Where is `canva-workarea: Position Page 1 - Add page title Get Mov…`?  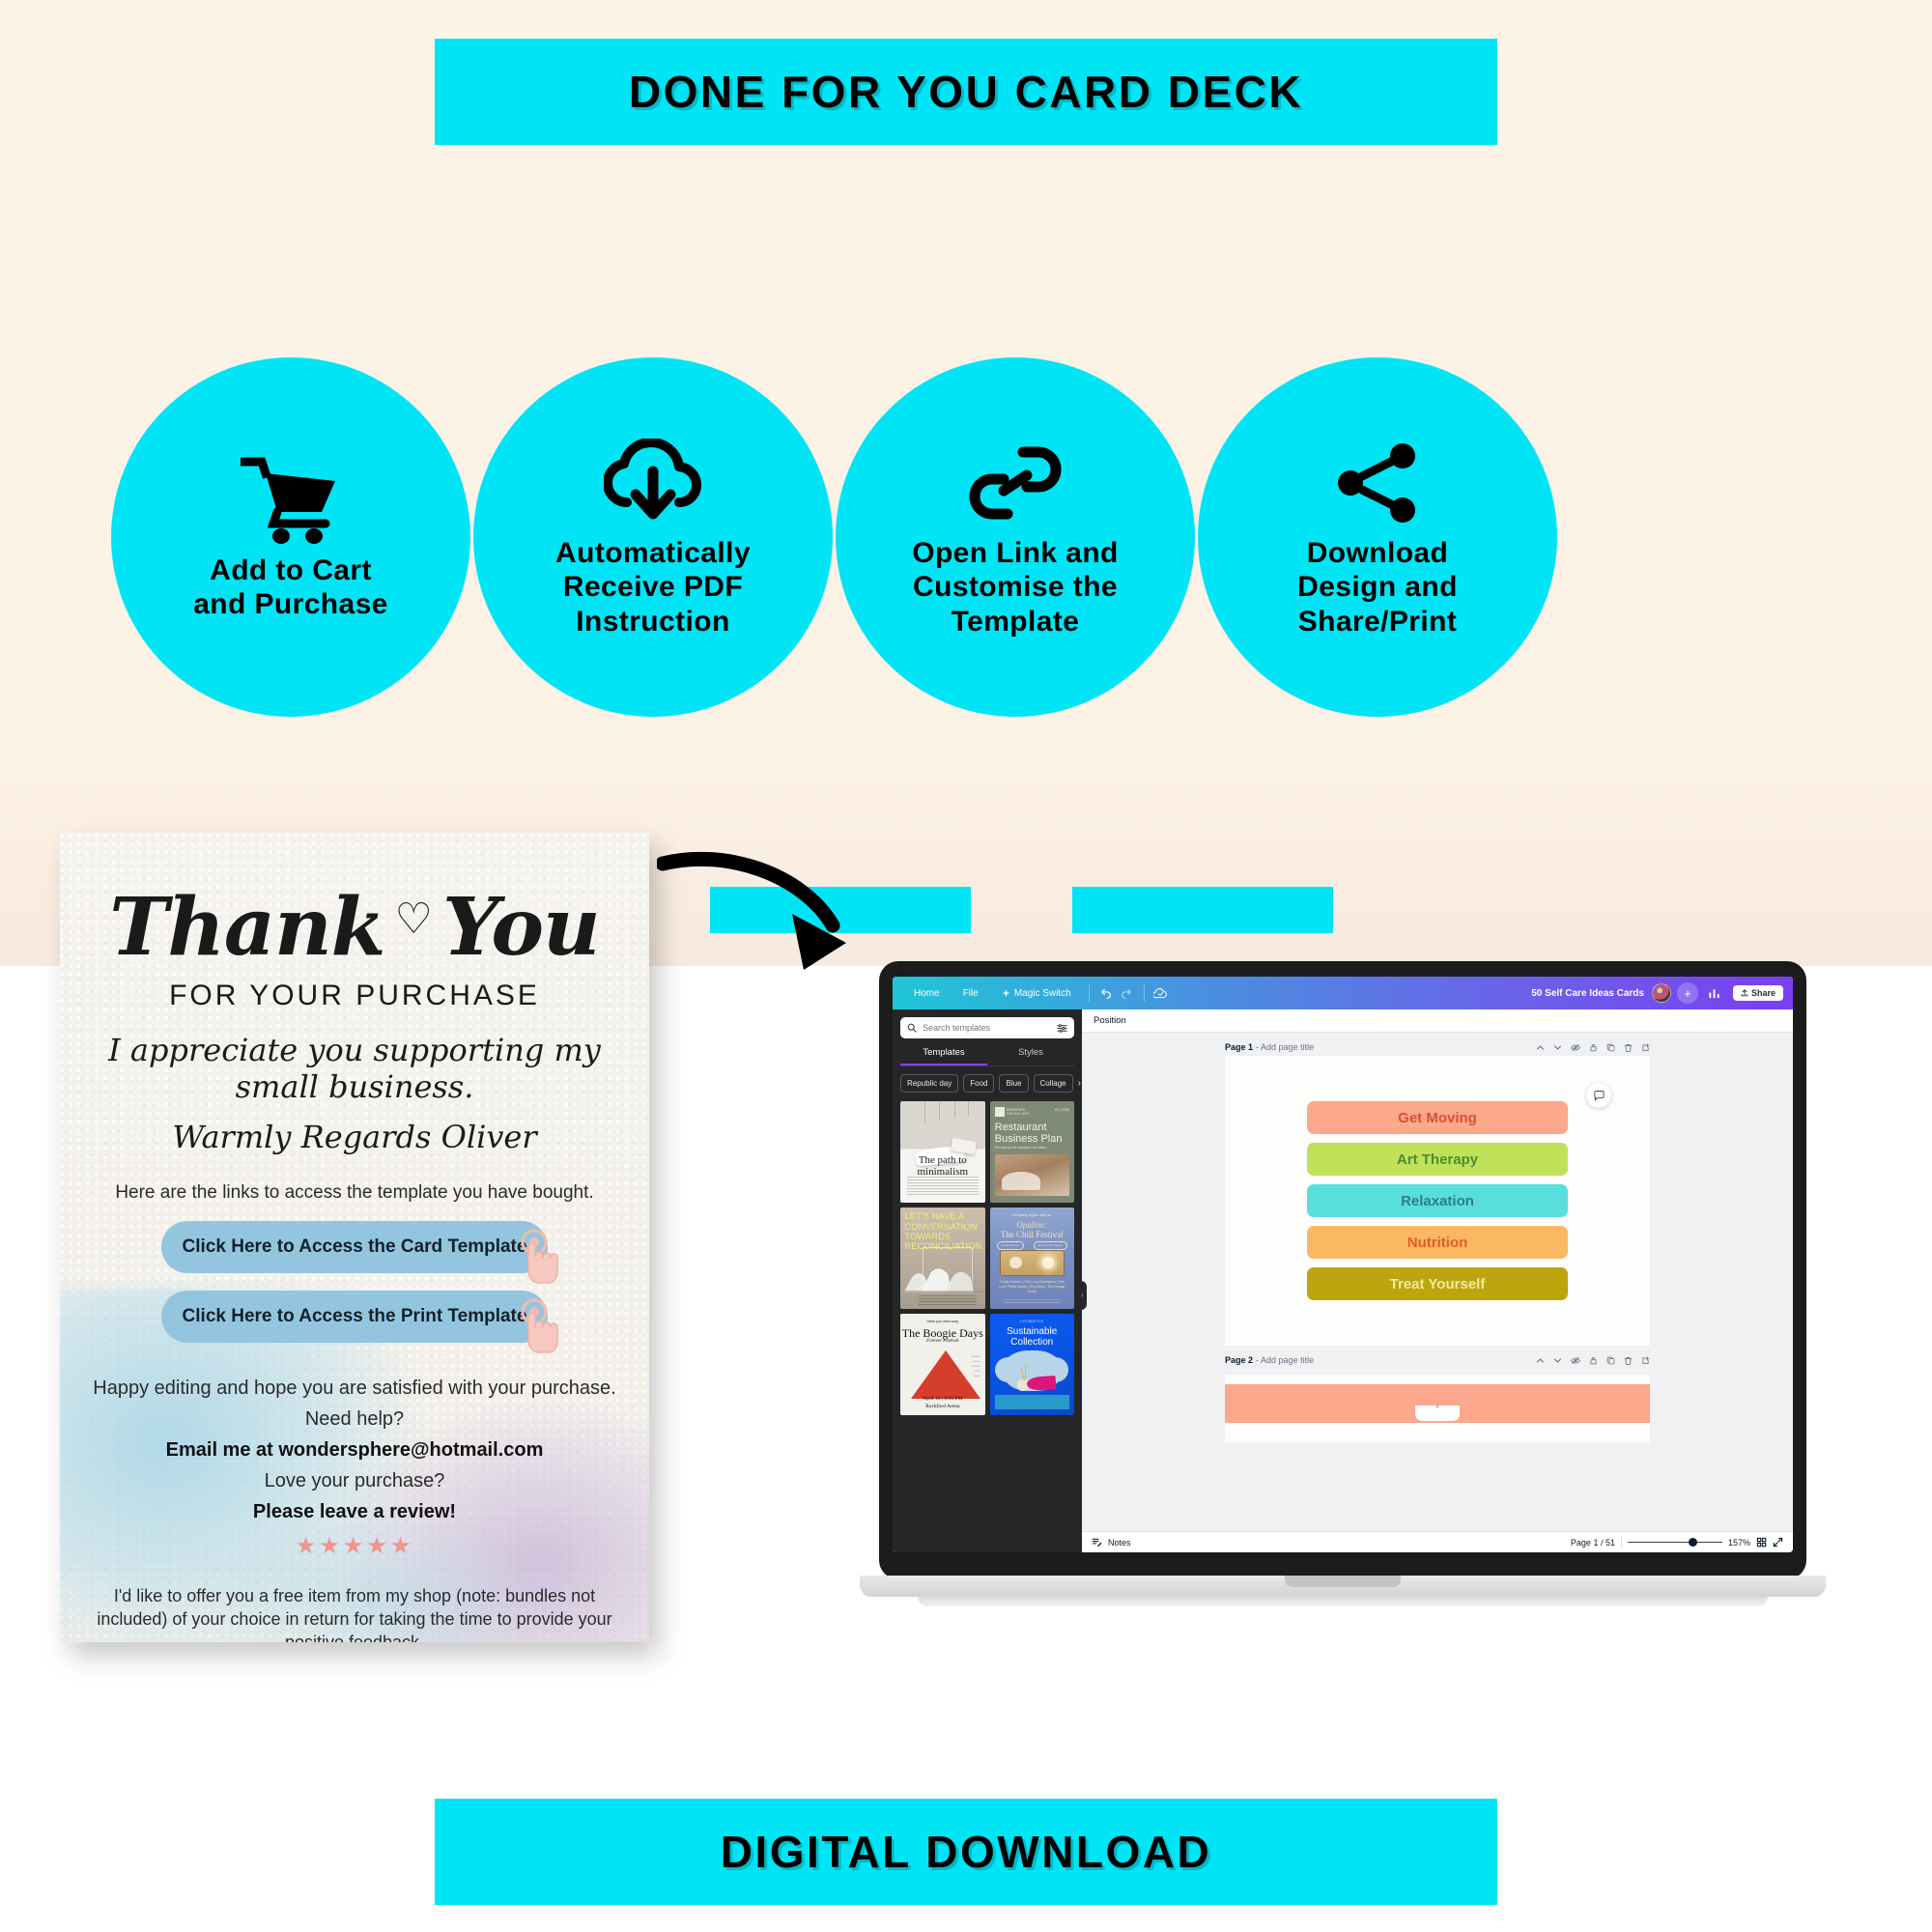 canva-workarea: Position Page 1 - Add page title Get Mov… is located at coordinates (1437, 1280).